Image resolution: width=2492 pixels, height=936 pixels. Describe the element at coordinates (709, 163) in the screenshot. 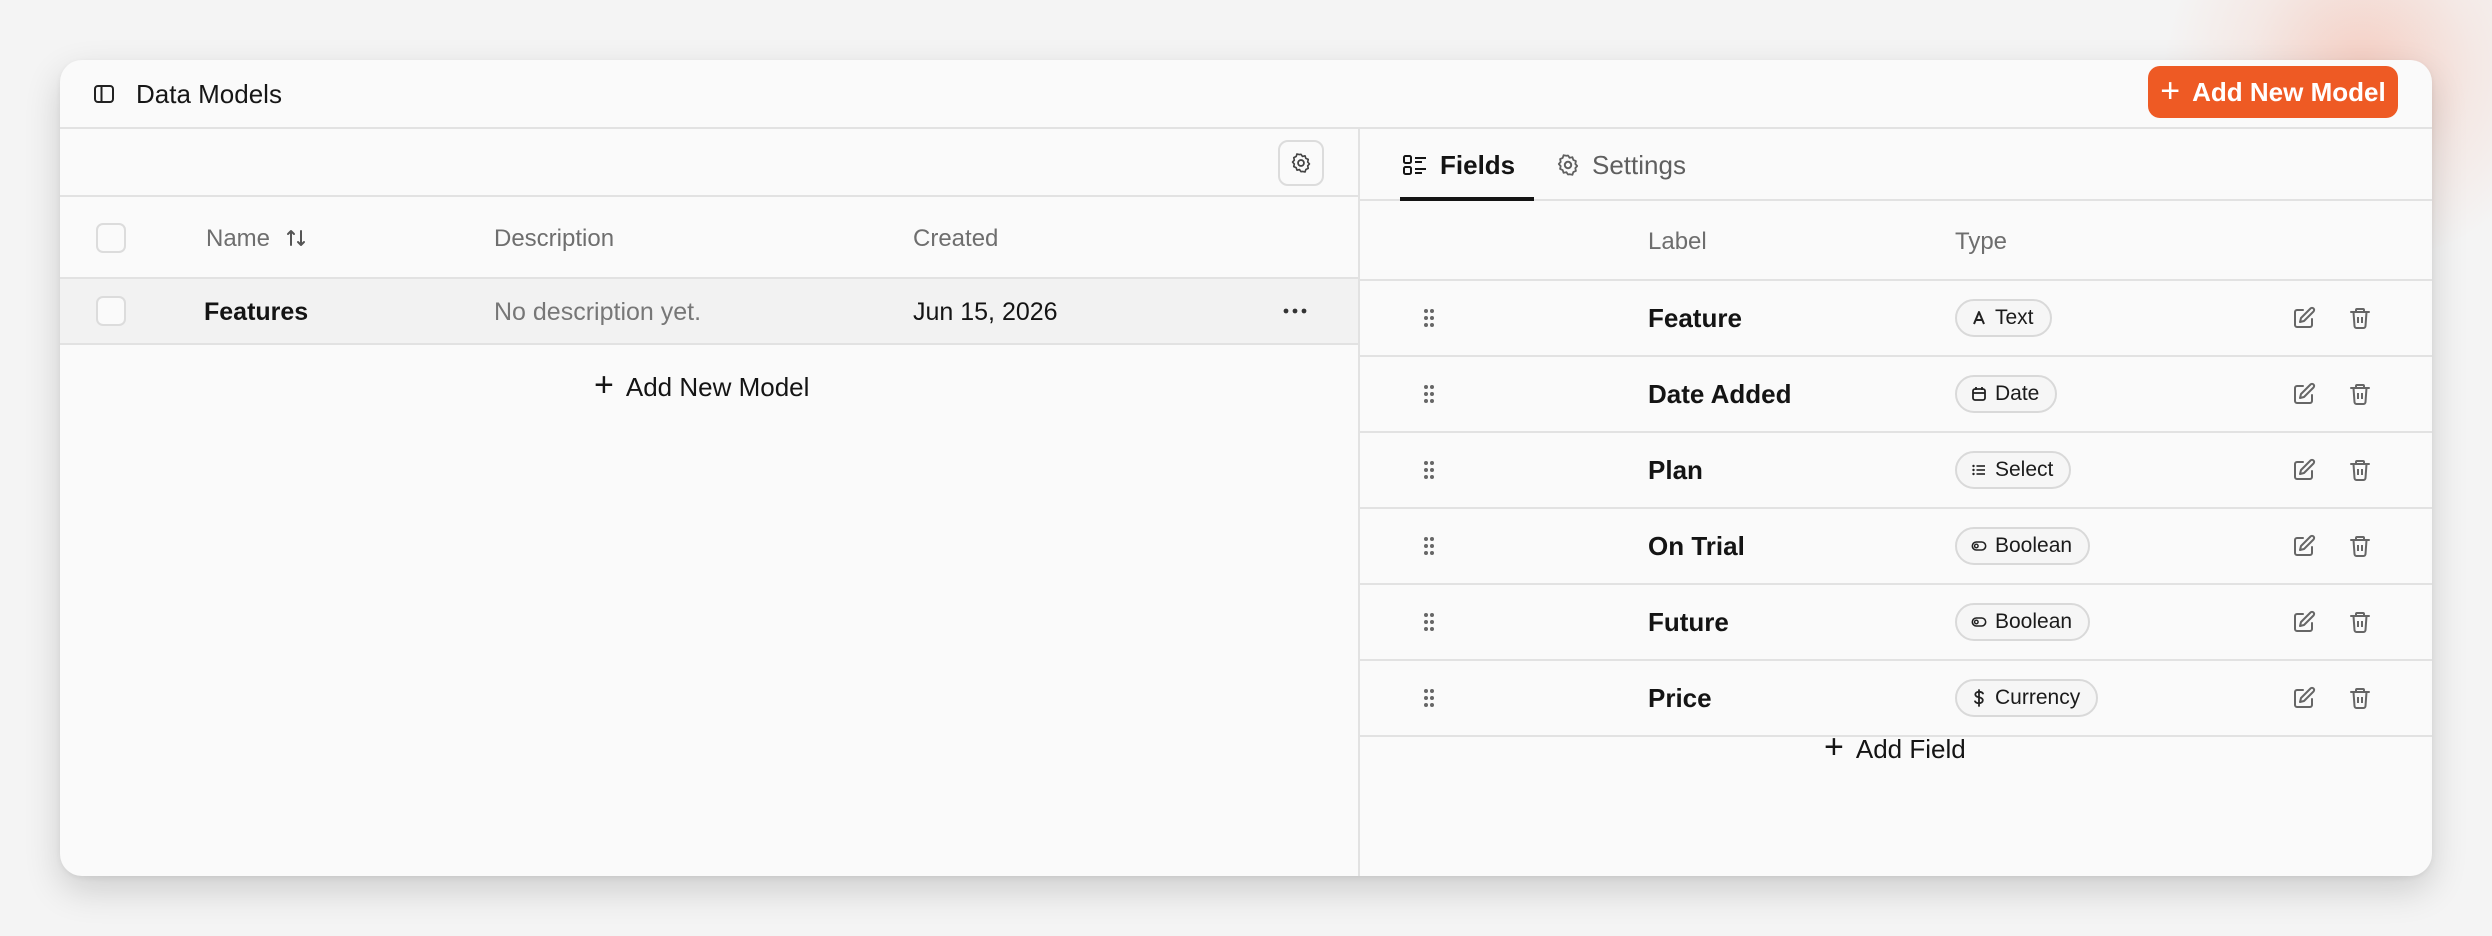

I see `models-toolbar` at that location.